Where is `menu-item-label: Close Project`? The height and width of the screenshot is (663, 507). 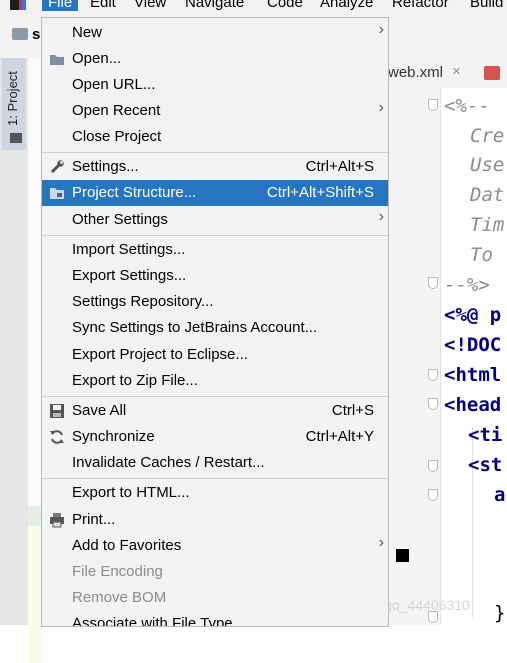 menu-item-label: Close Project is located at coordinates (117, 136).